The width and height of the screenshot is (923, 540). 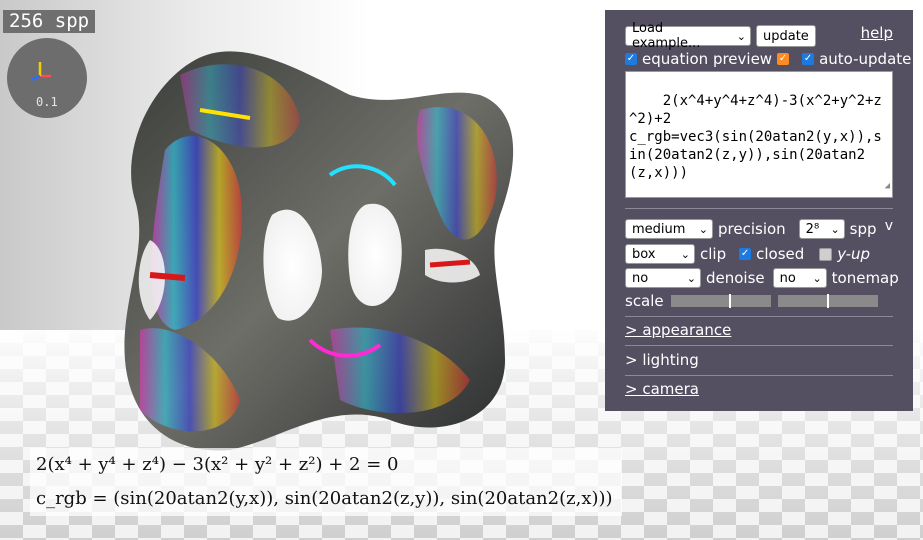 I want to click on preview-options: ✓ equation preview ✓ ✓ auto-update, so click(x=768, y=59).